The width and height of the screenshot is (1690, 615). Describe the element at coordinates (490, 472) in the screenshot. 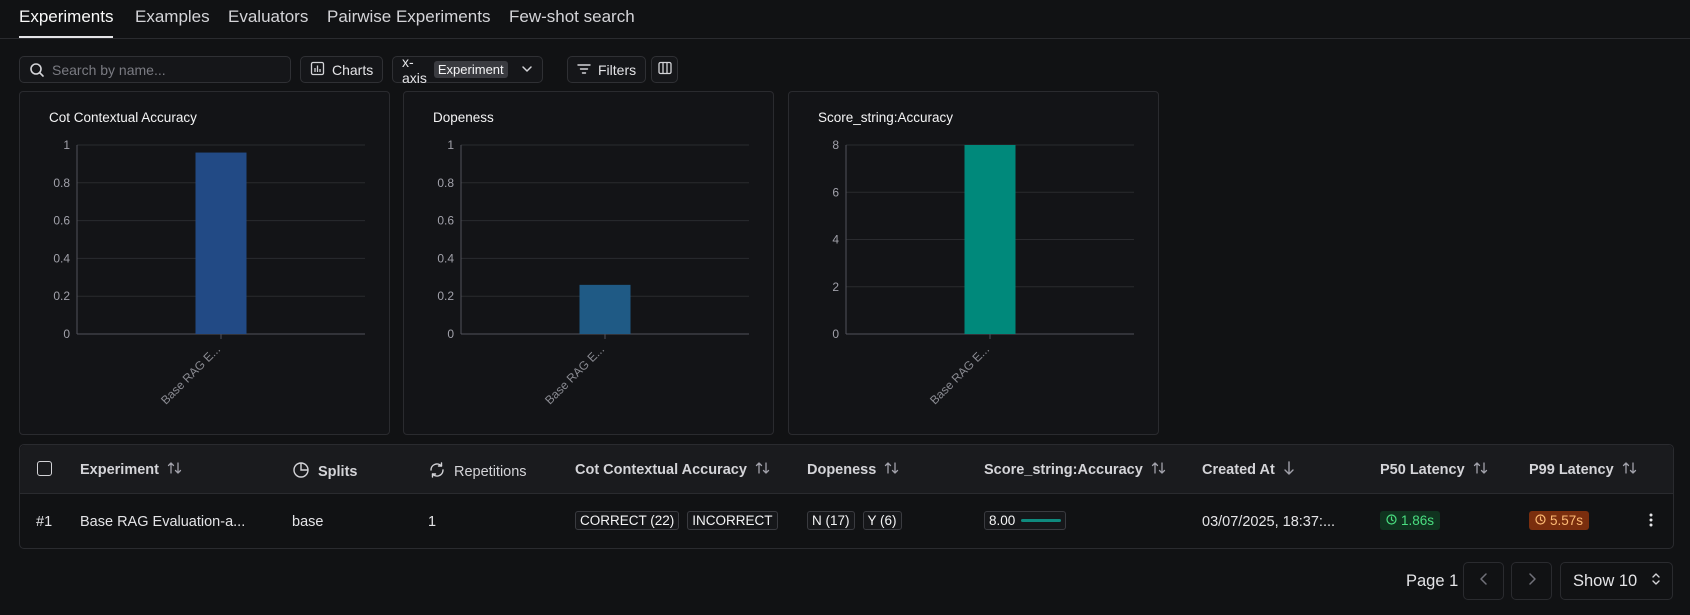

I see `column-header-label: Repetitions` at that location.